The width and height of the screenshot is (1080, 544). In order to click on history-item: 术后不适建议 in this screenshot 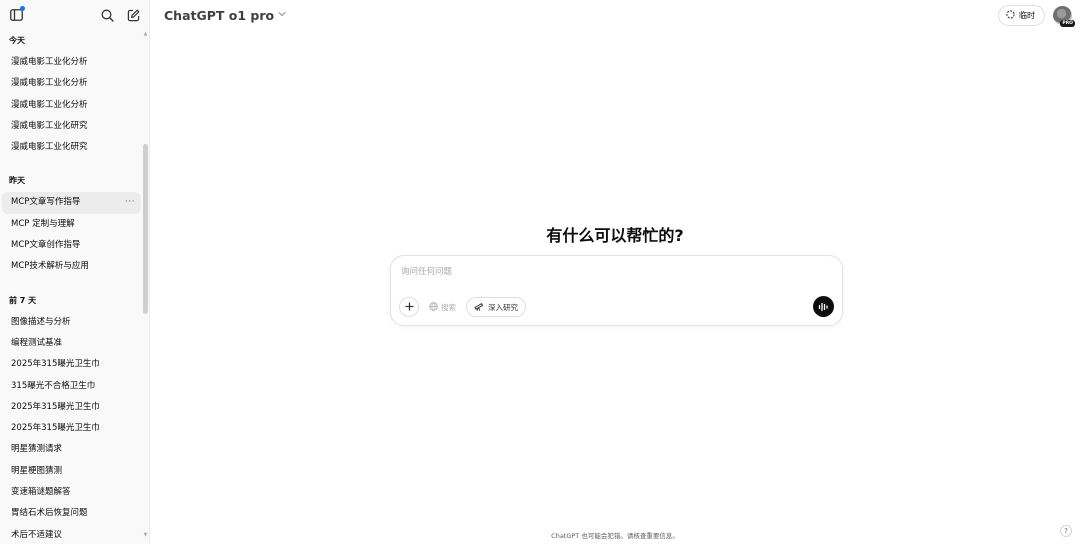, I will do `click(71, 534)`.